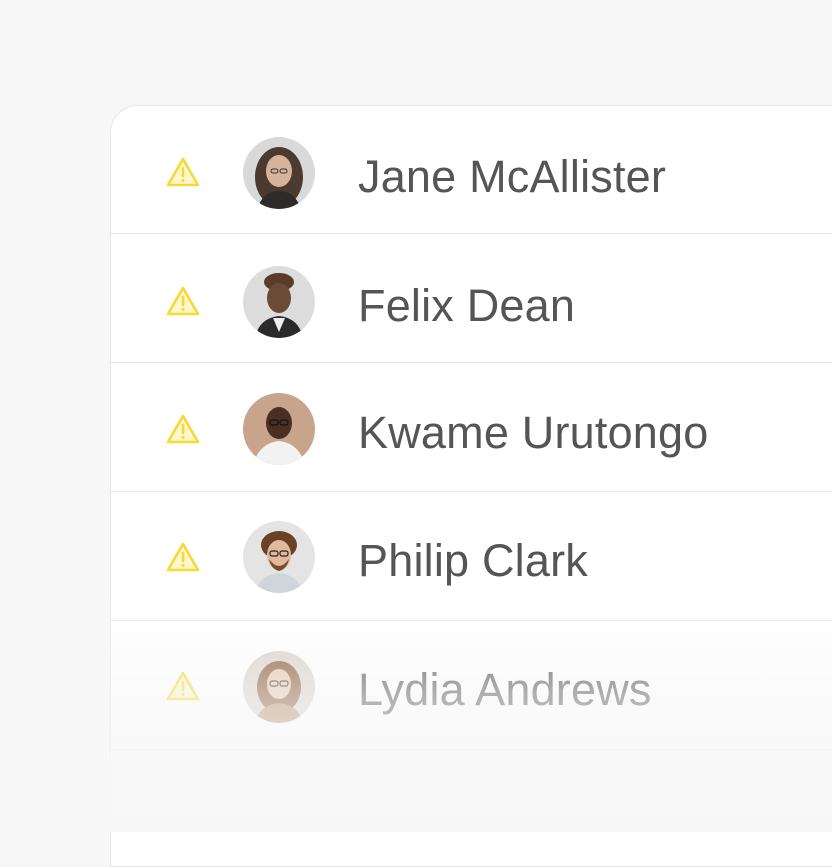  I want to click on user-name: Lydia Andrews, so click(505, 689).